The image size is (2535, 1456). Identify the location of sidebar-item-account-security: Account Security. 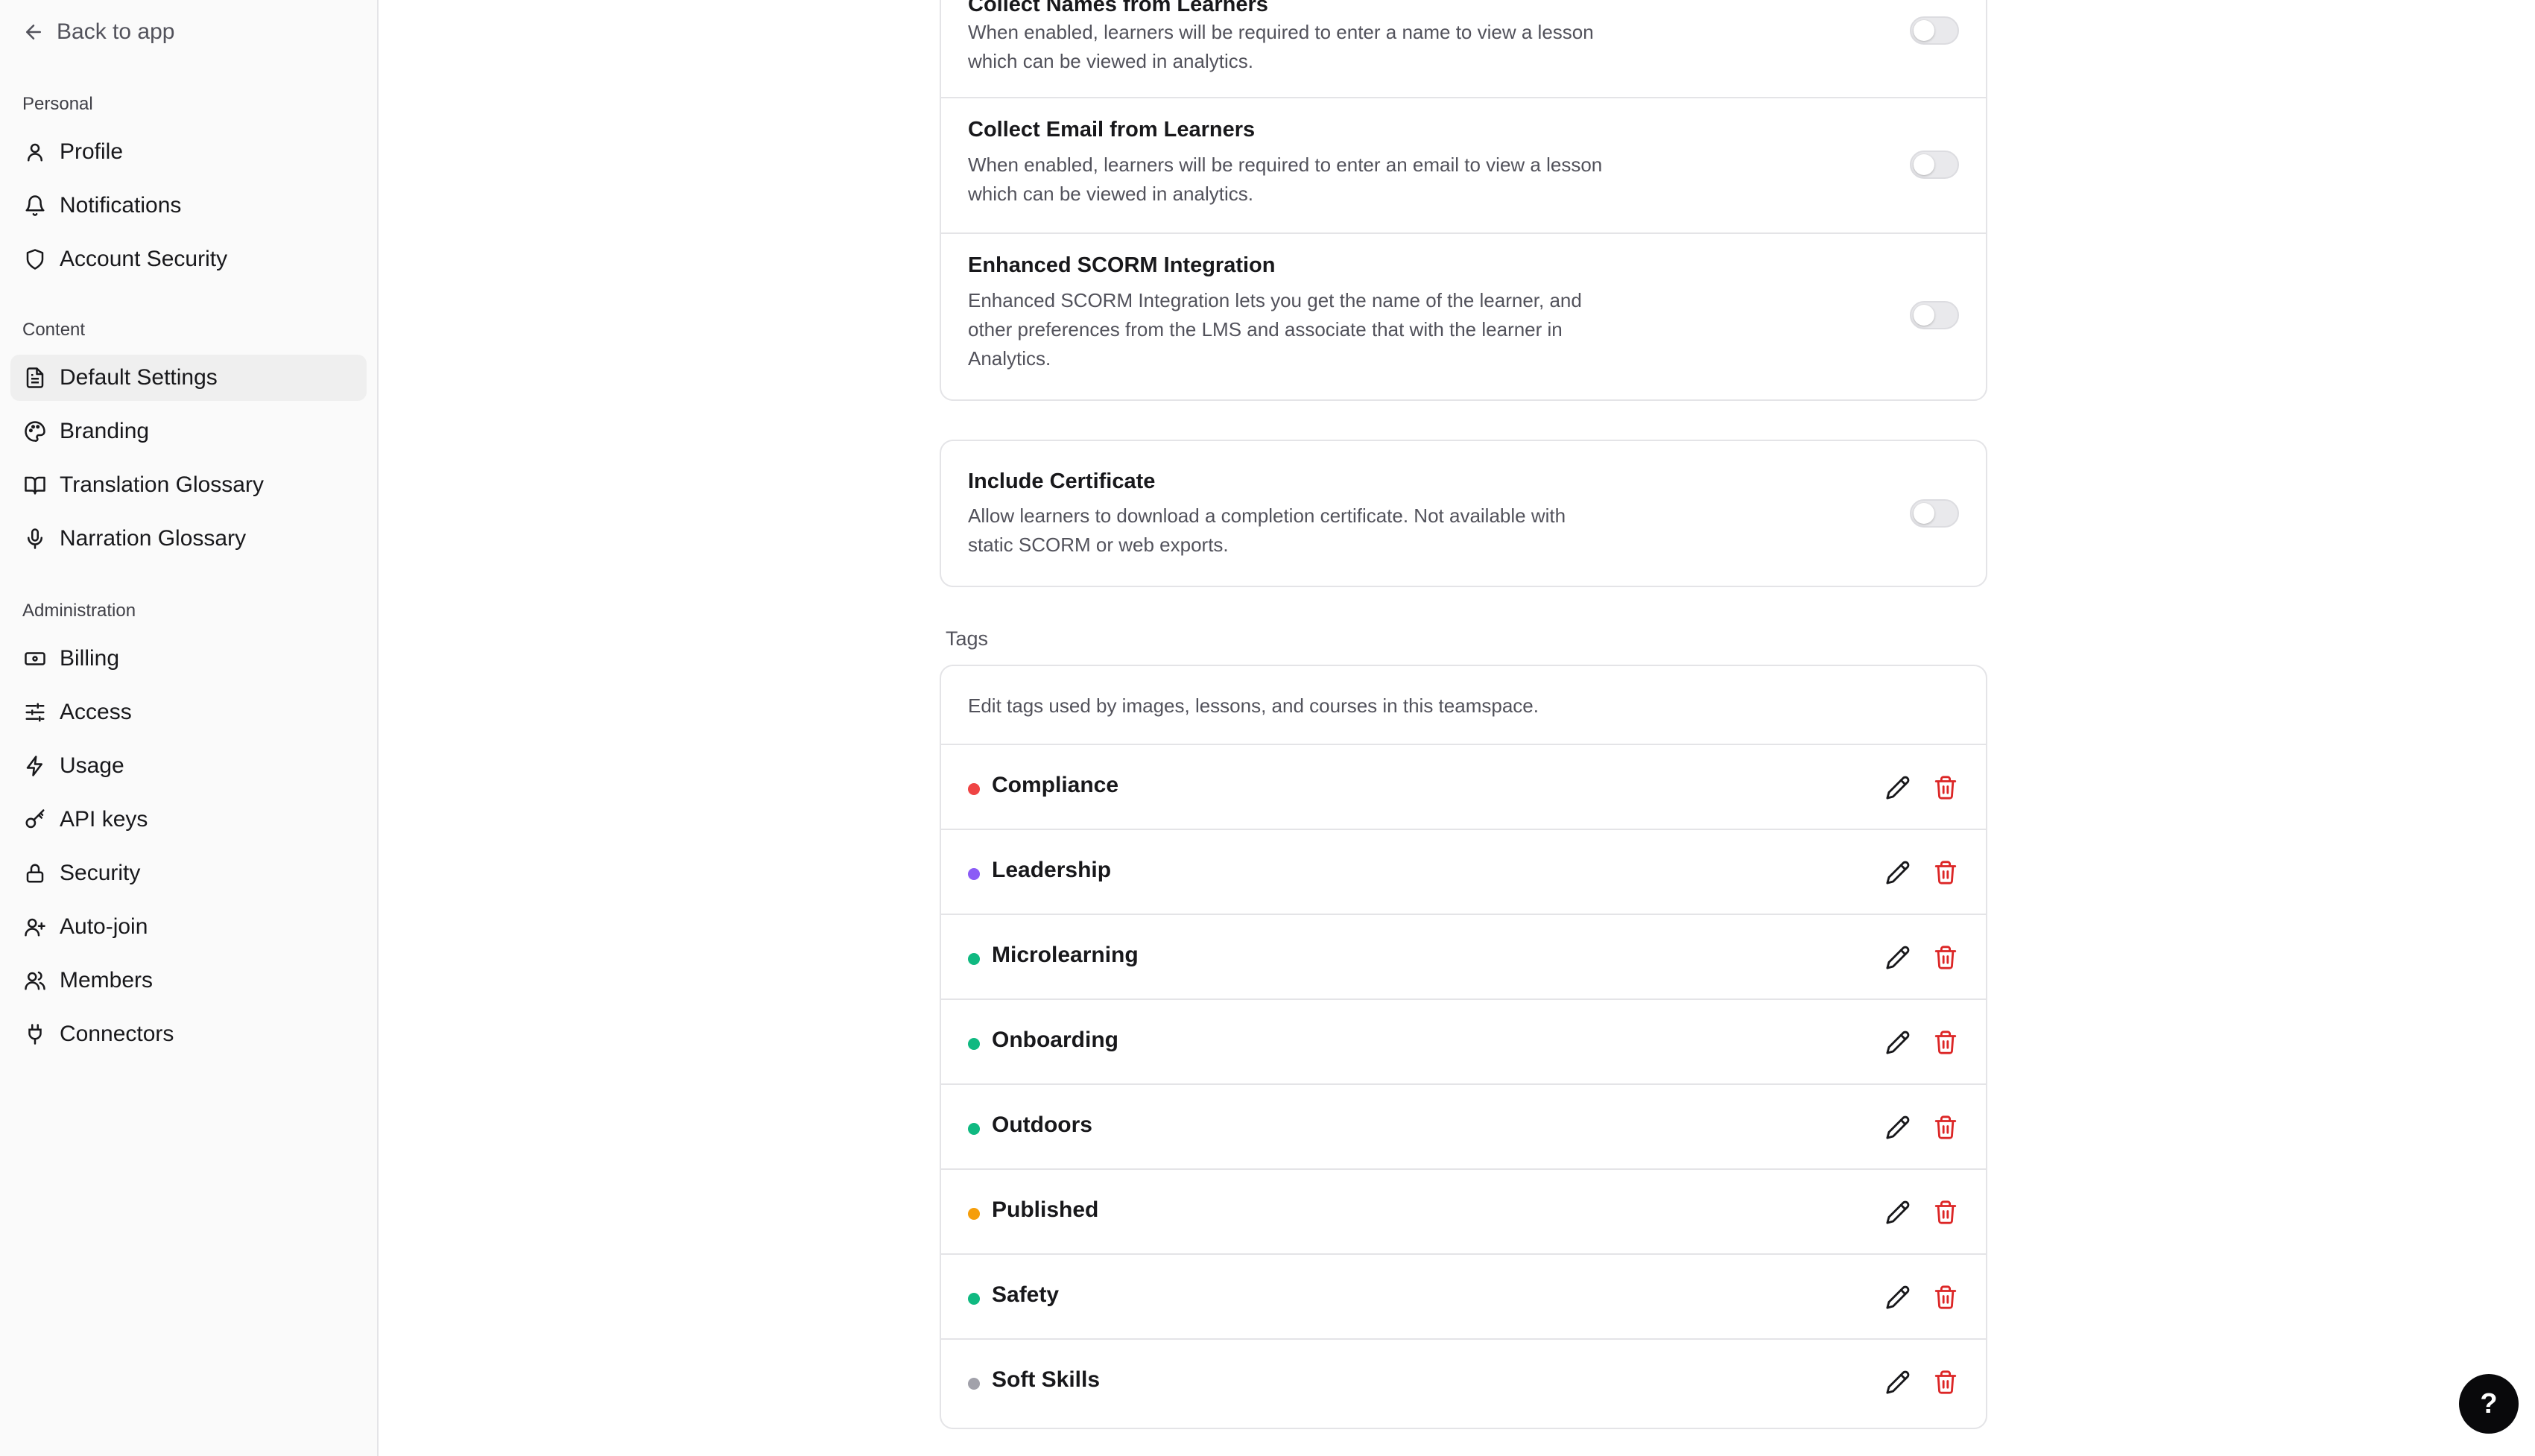
(188, 259).